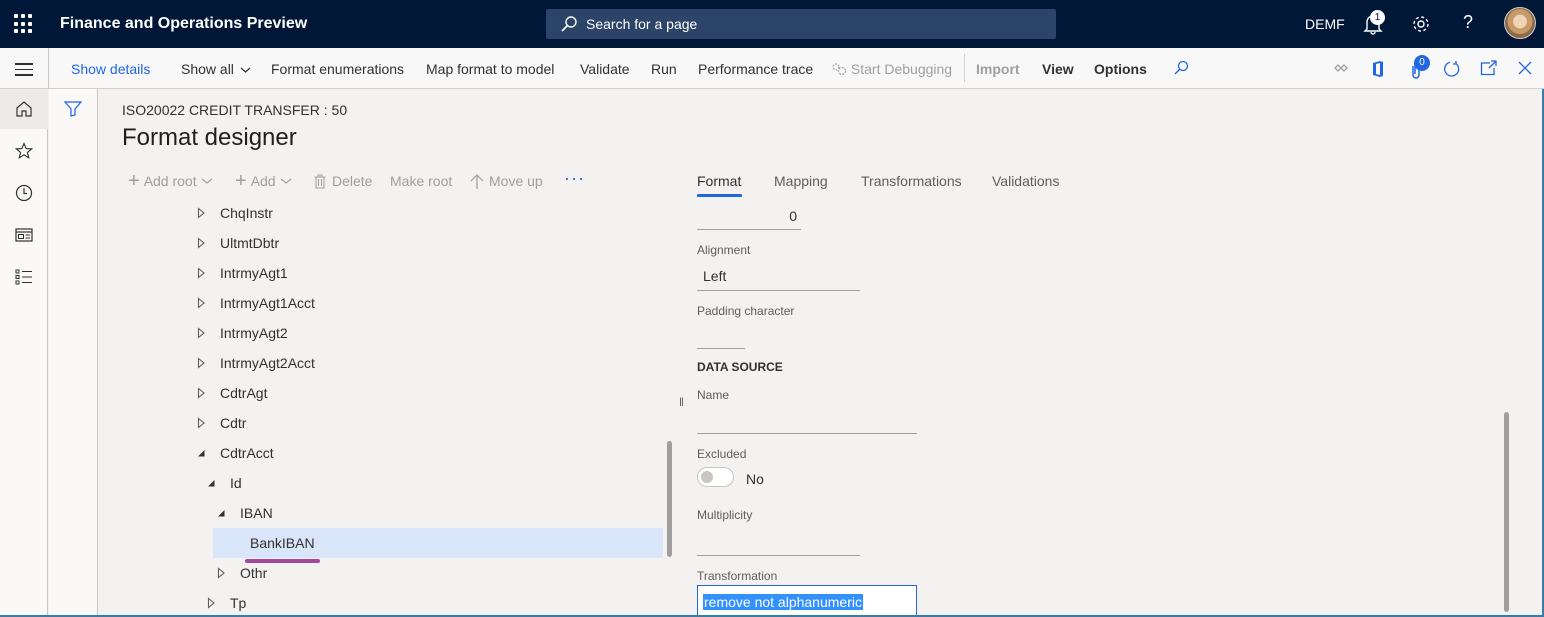 Image resolution: width=1544 pixels, height=617 pixels. Describe the element at coordinates (574, 178) in the screenshot. I see `more-options-button: ···` at that location.